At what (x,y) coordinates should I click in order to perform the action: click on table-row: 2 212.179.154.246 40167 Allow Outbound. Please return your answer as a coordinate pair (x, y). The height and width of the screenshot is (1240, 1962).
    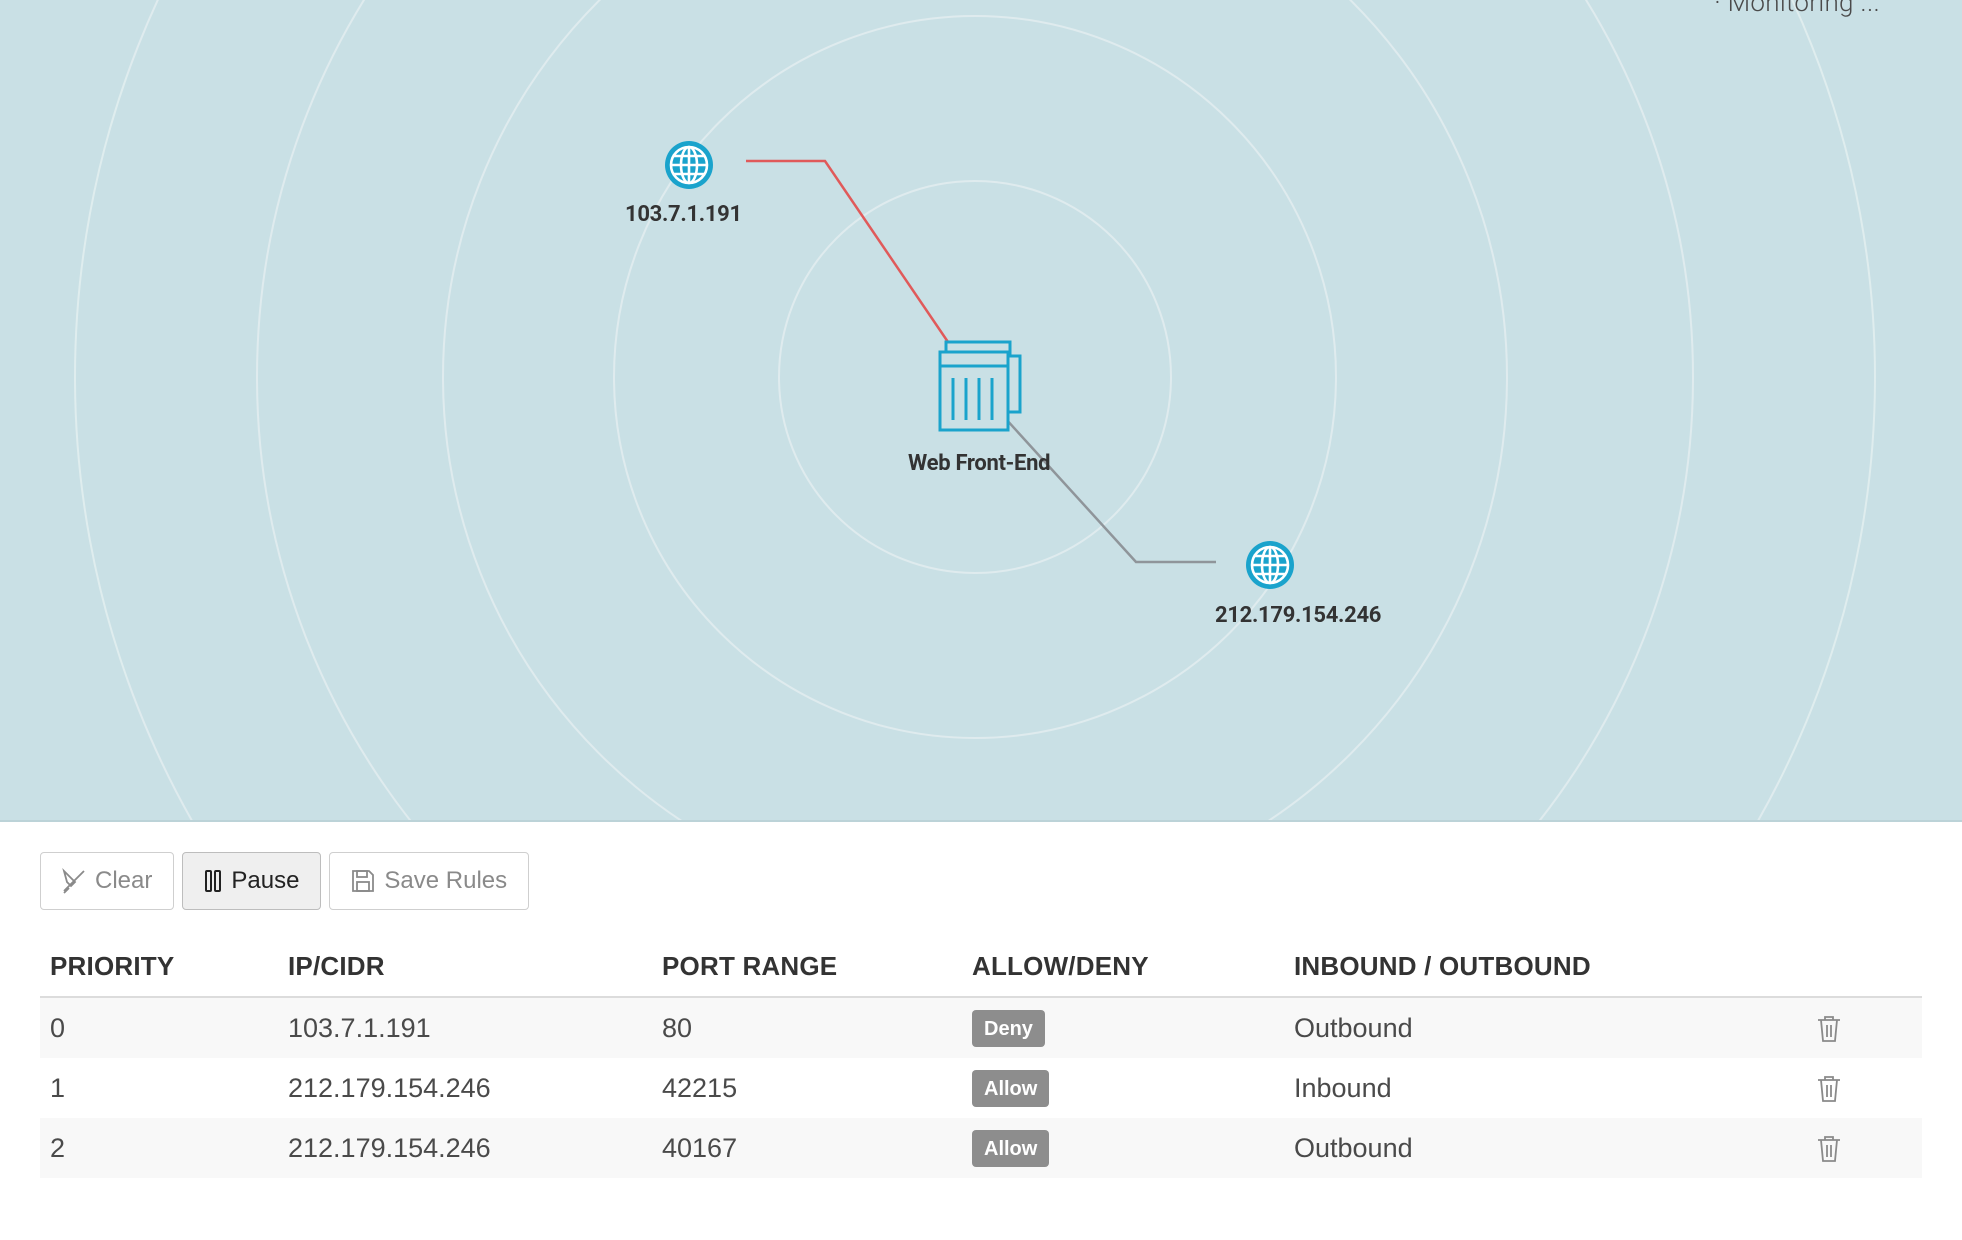
    Looking at the image, I should click on (981, 1148).